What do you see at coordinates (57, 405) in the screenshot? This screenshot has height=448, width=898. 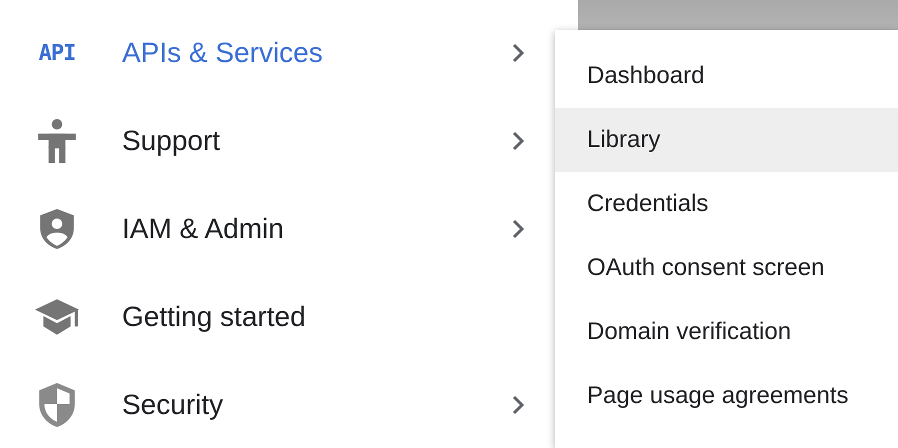 I see `shield-icon` at bounding box center [57, 405].